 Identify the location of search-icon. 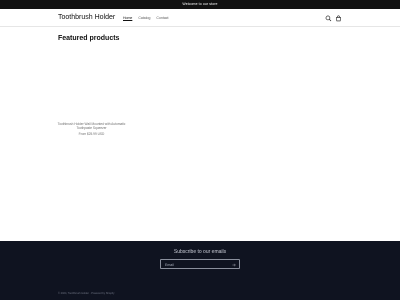
(328, 18).